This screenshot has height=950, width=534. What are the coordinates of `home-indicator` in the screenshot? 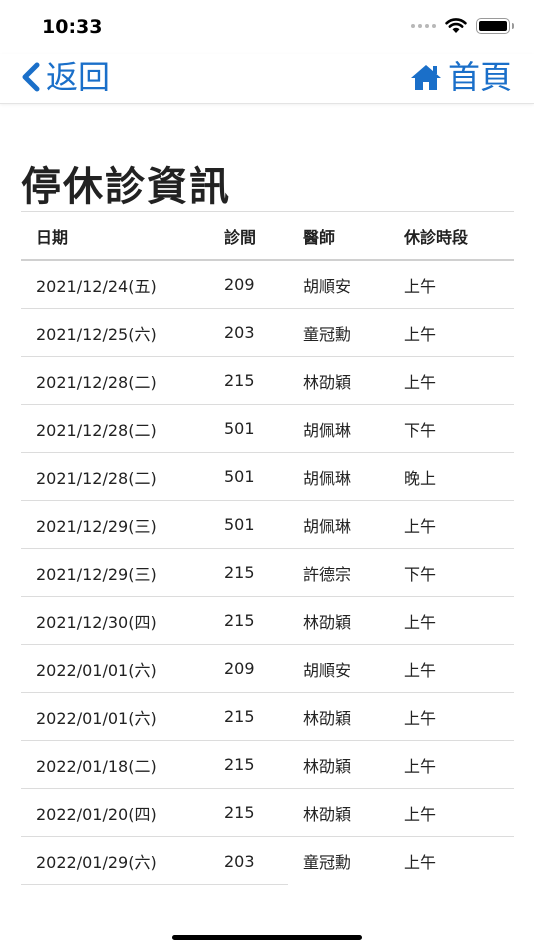 It's located at (267, 937).